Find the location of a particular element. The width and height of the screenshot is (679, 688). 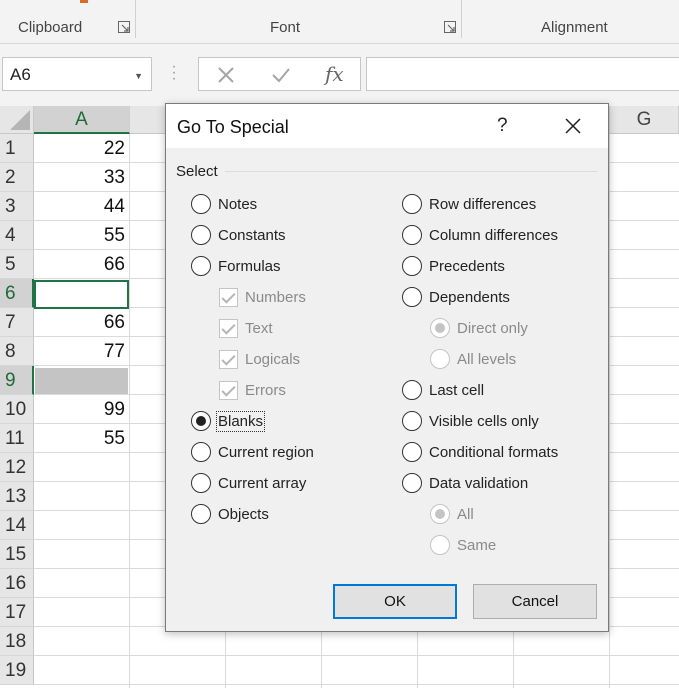

suboption-validation-same: Same is located at coordinates (463, 545).